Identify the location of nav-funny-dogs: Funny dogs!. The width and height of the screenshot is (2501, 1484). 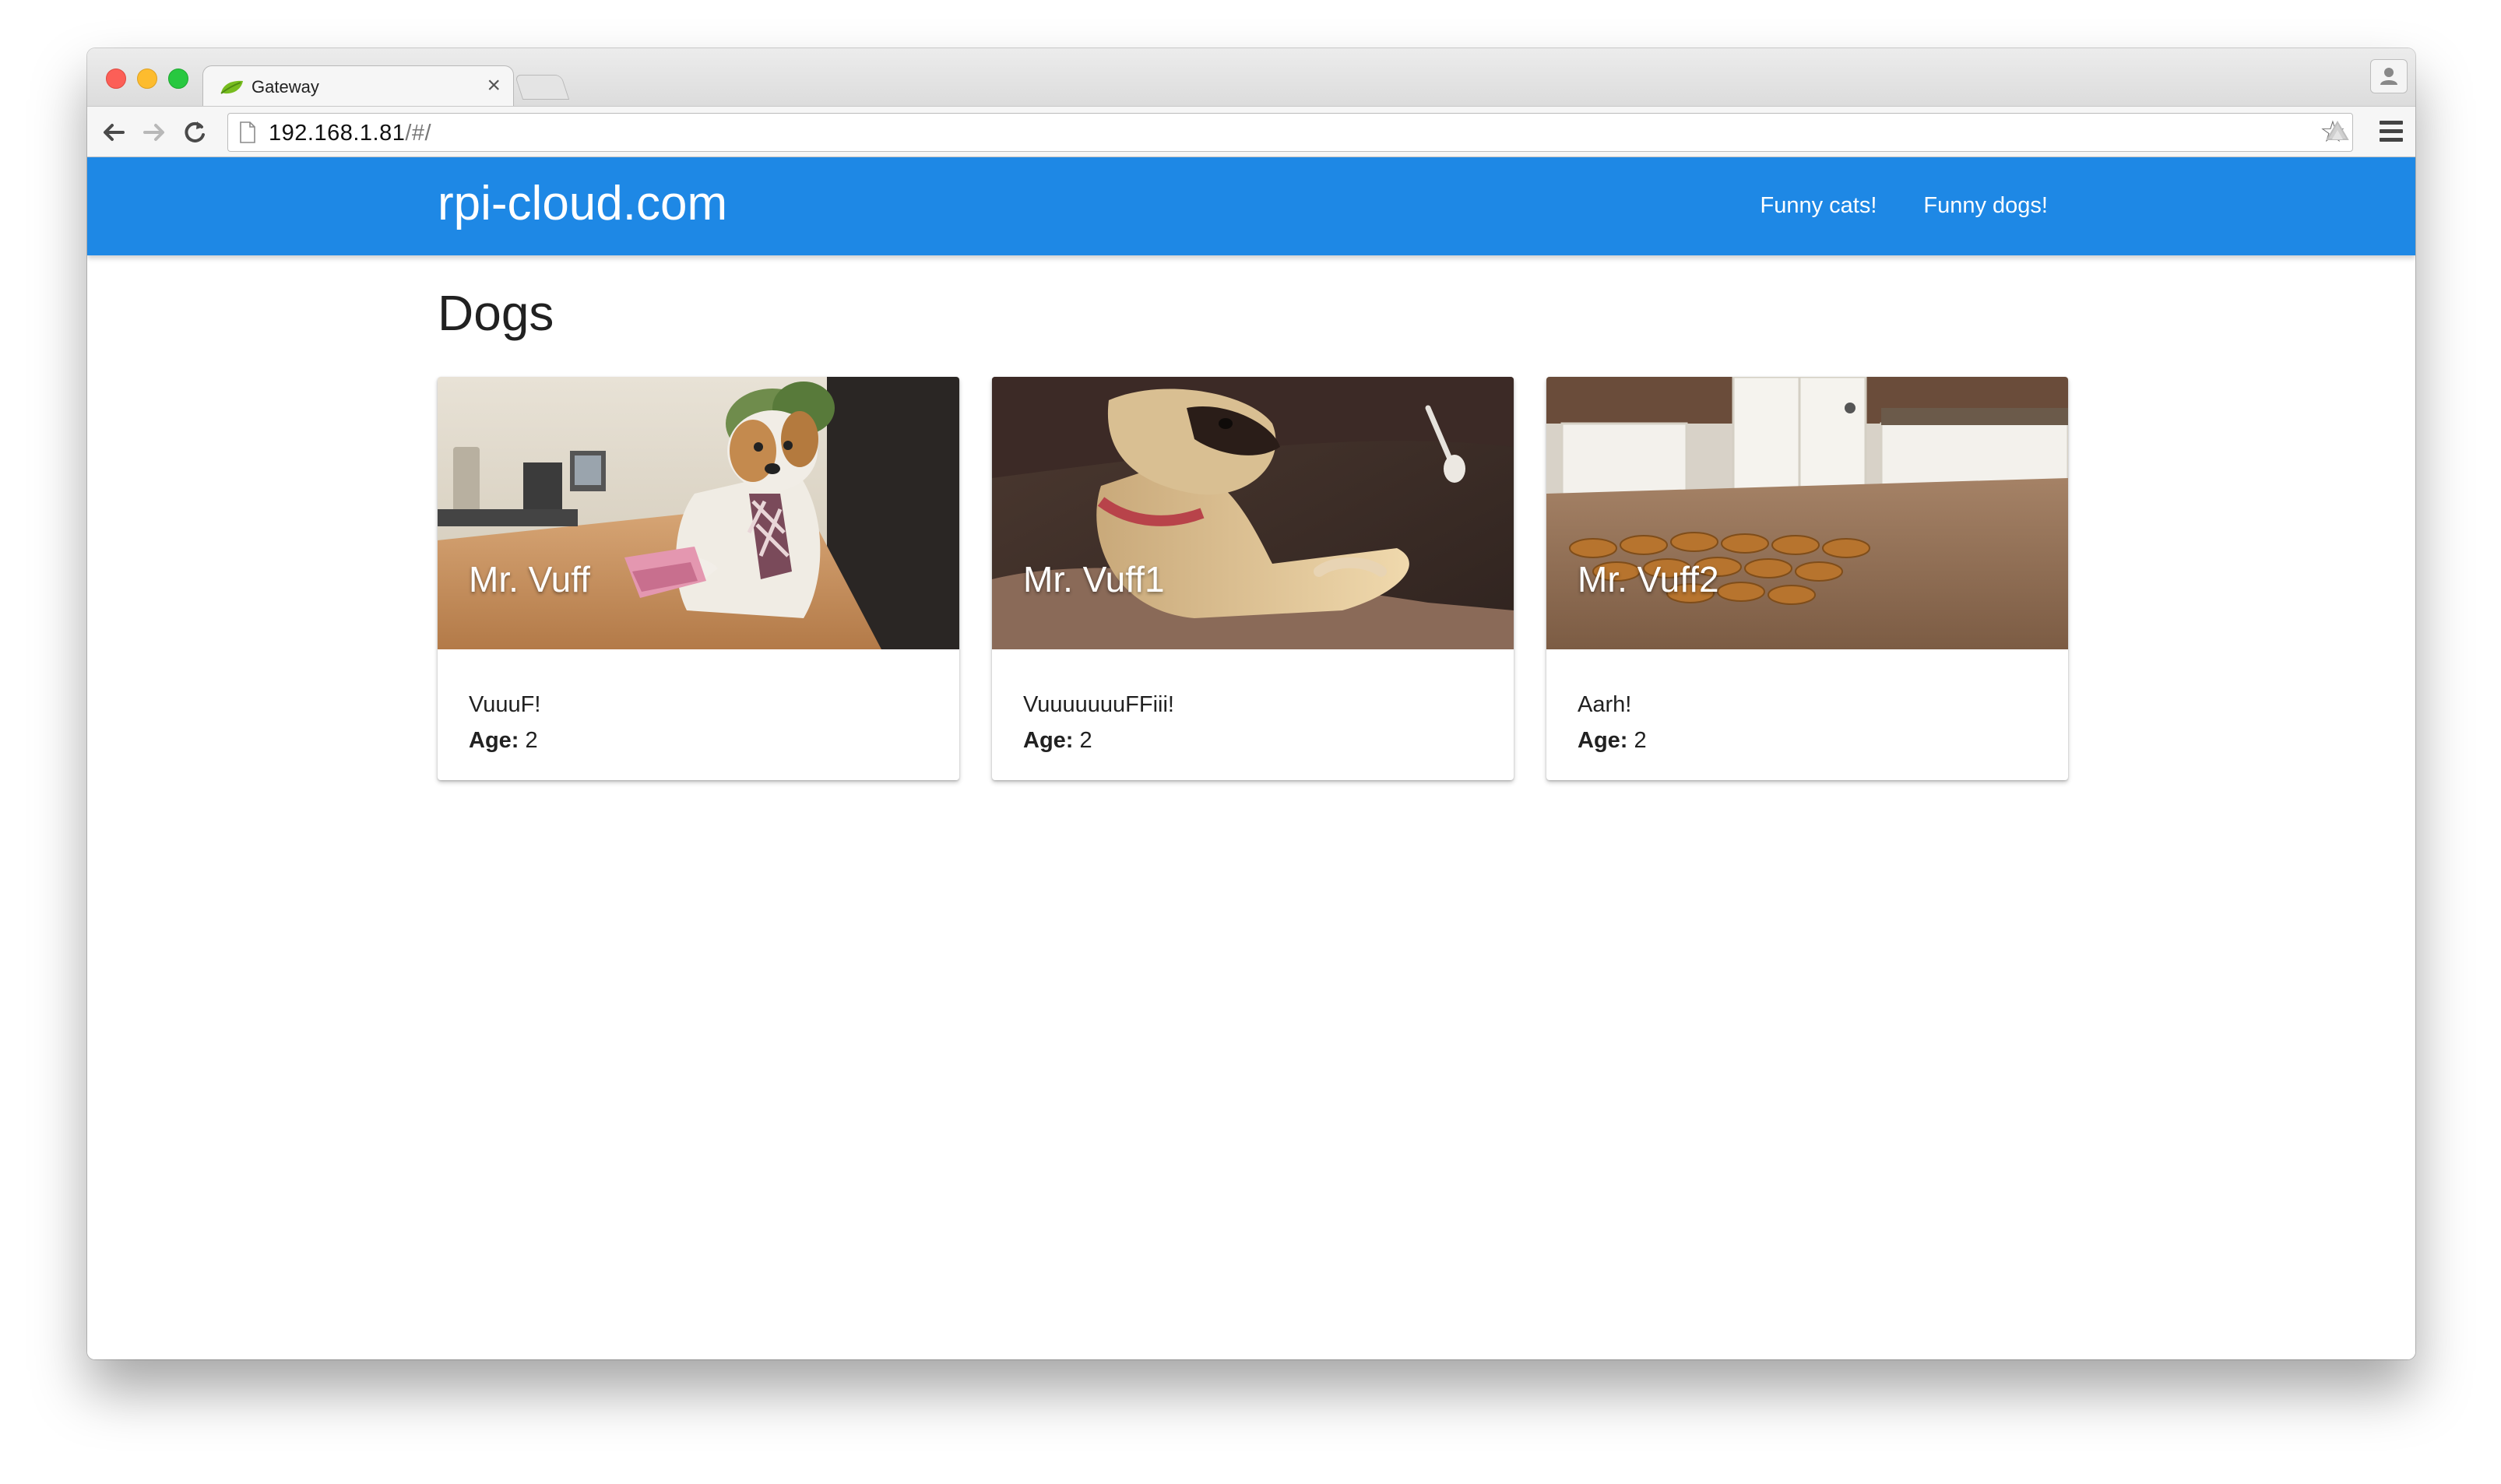
(1986, 206).